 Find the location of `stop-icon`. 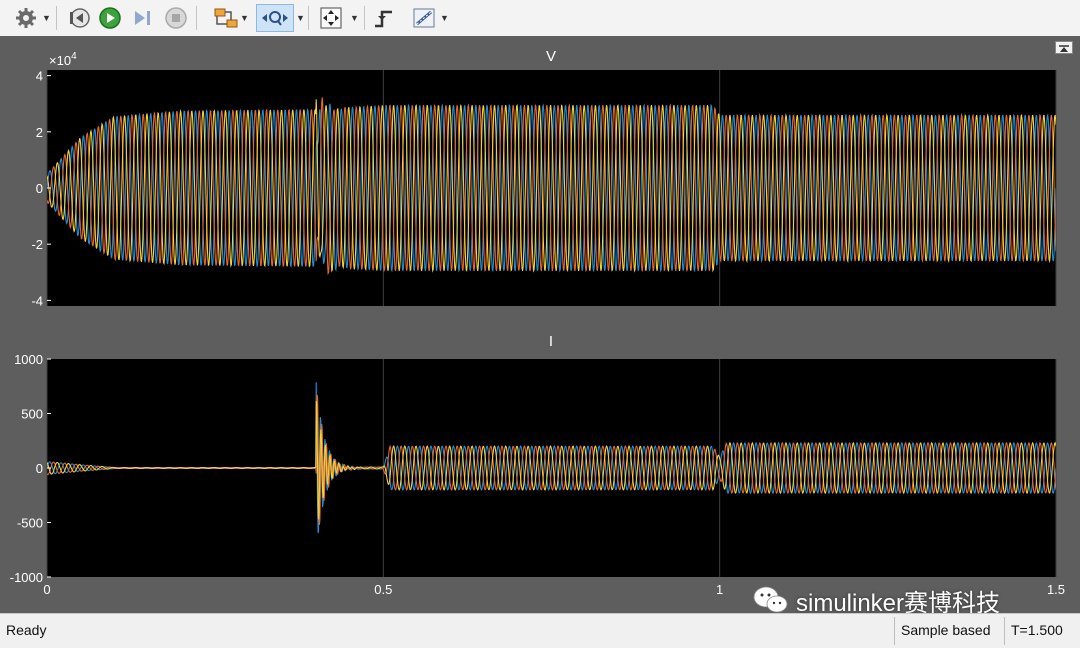

stop-icon is located at coordinates (176, 18).